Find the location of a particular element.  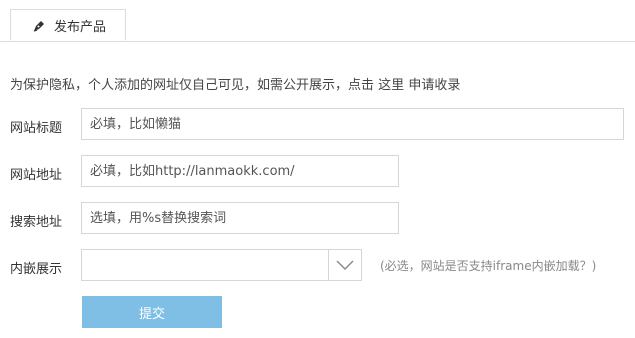

embed-label: 内嵌展示 is located at coordinates (36, 269).